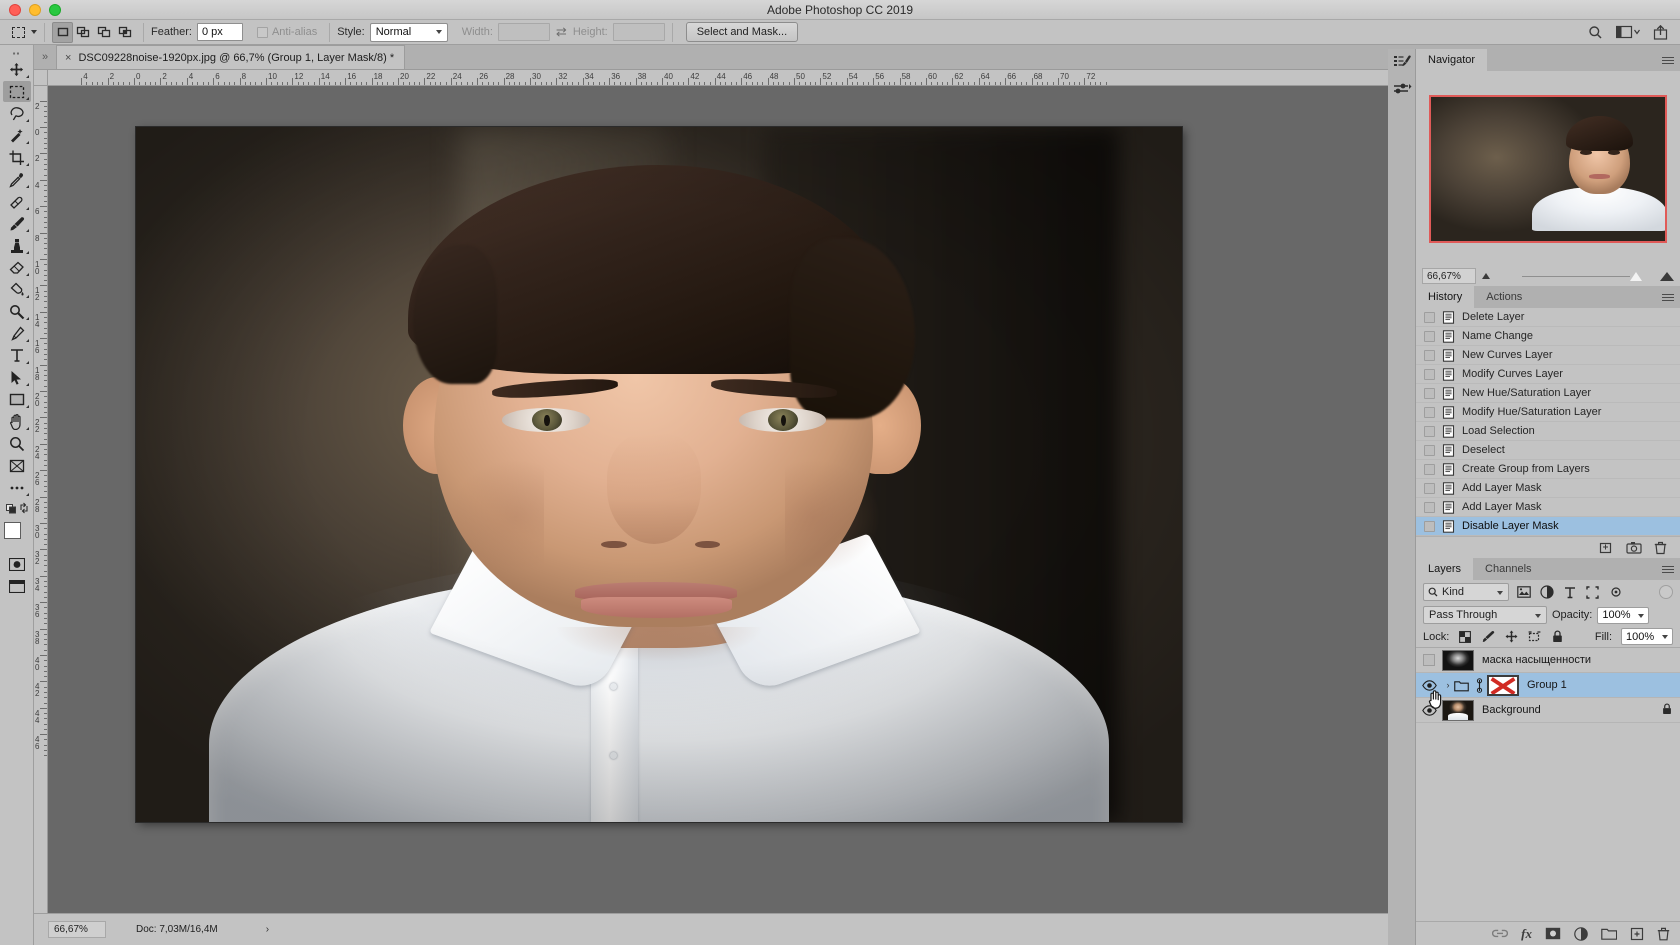 This screenshot has width=1680, height=945. Describe the element at coordinates (1609, 933) in the screenshot. I see `new-group-icon` at that location.